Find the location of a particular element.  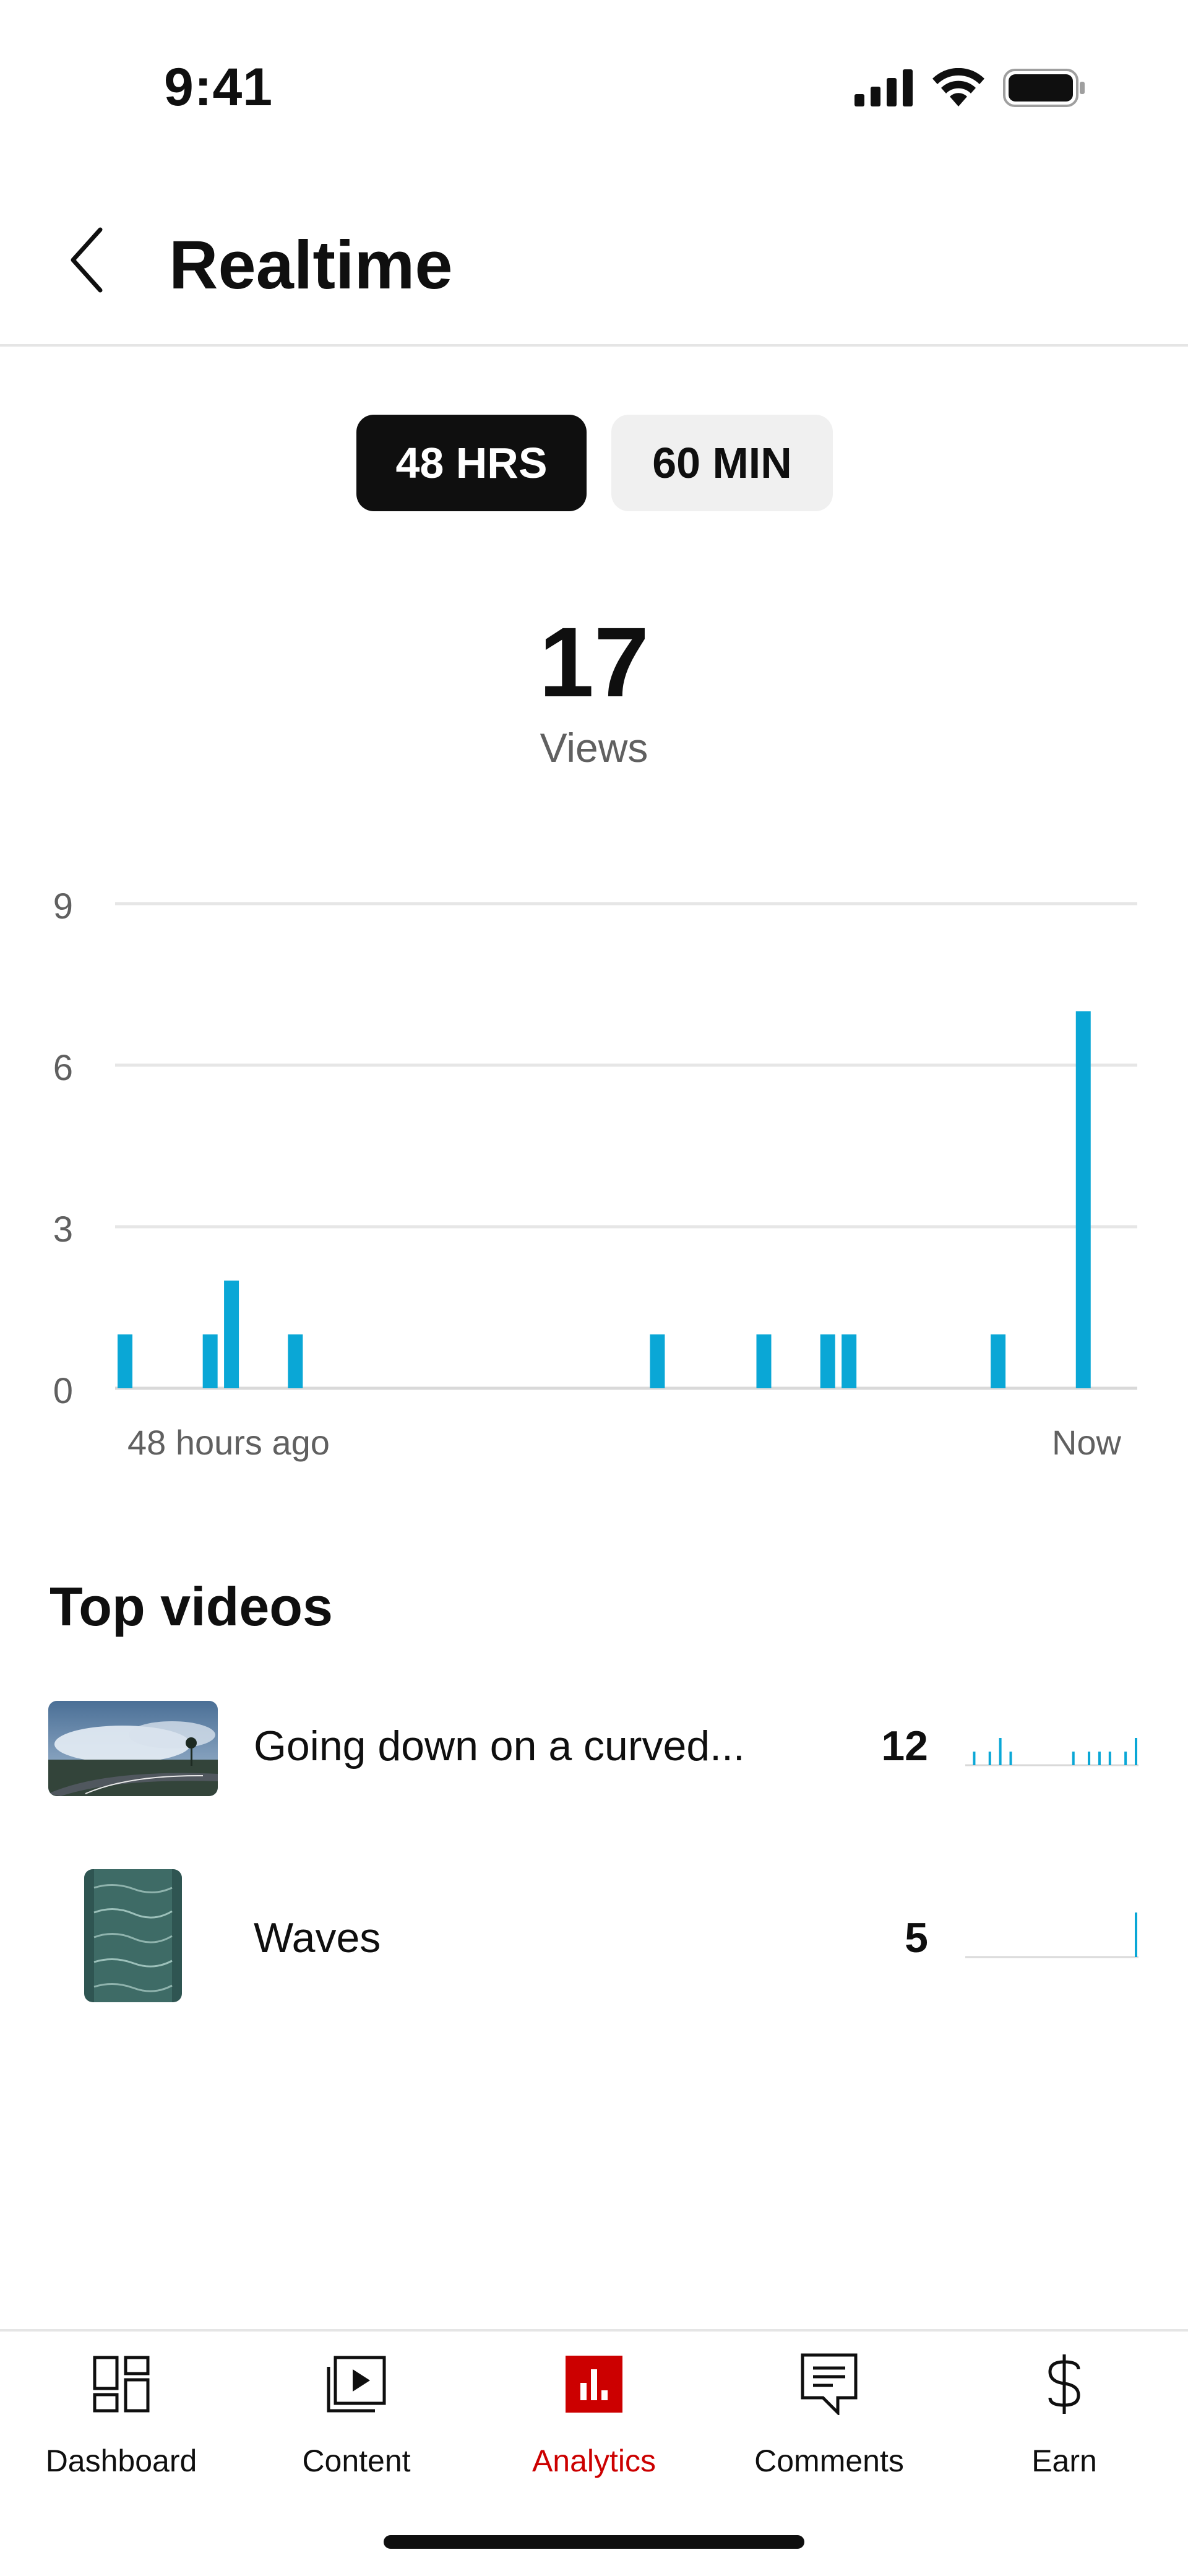

cellular-signal-icon is located at coordinates (883, 87).